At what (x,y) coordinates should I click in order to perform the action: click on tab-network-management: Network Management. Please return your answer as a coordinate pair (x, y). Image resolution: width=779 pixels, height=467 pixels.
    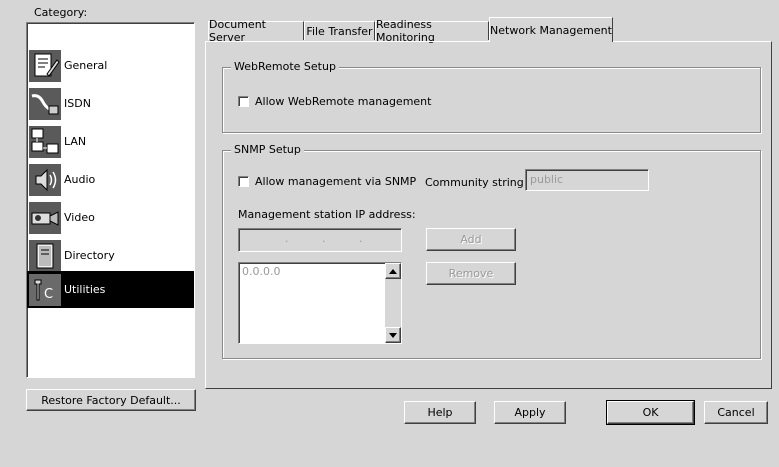
    Looking at the image, I should click on (551, 29).